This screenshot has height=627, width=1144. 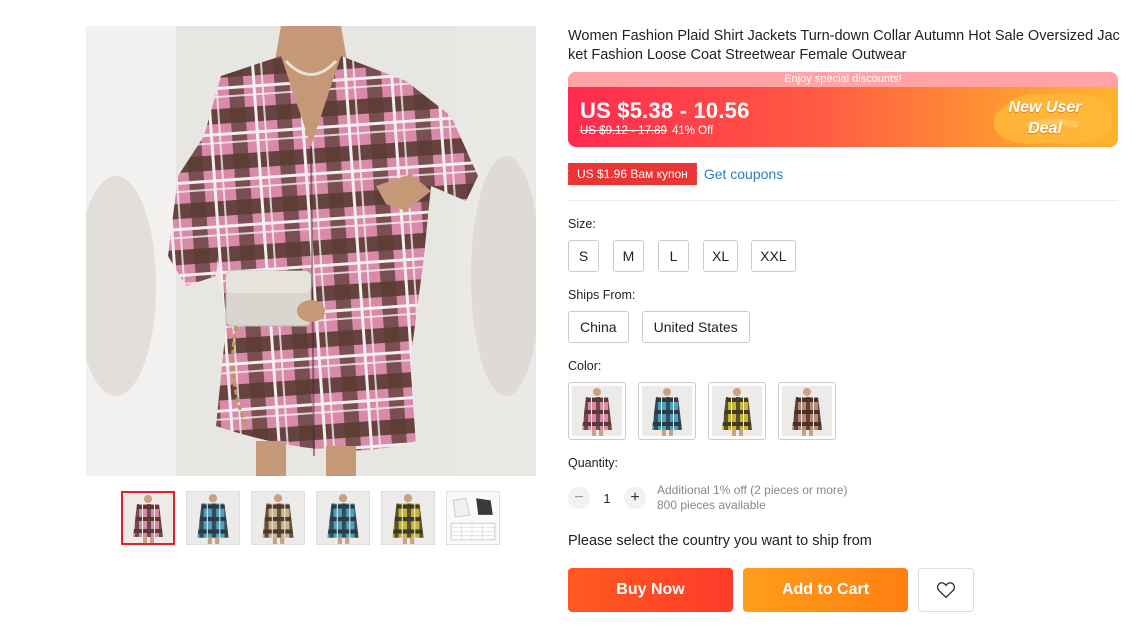 I want to click on current-price: US $5.38 - 10.56, so click(x=665, y=110).